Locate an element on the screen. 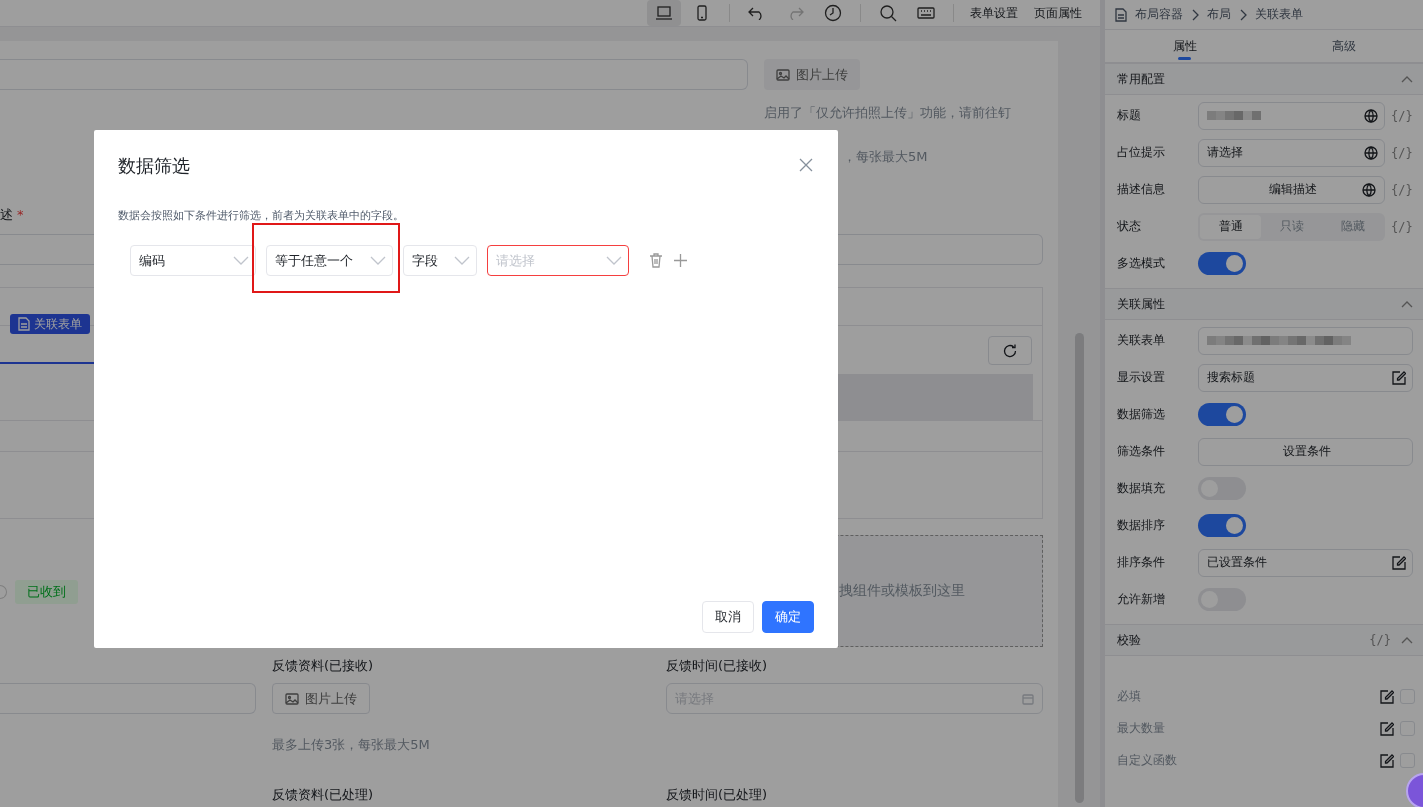  desktop-view-button is located at coordinates (664, 13).